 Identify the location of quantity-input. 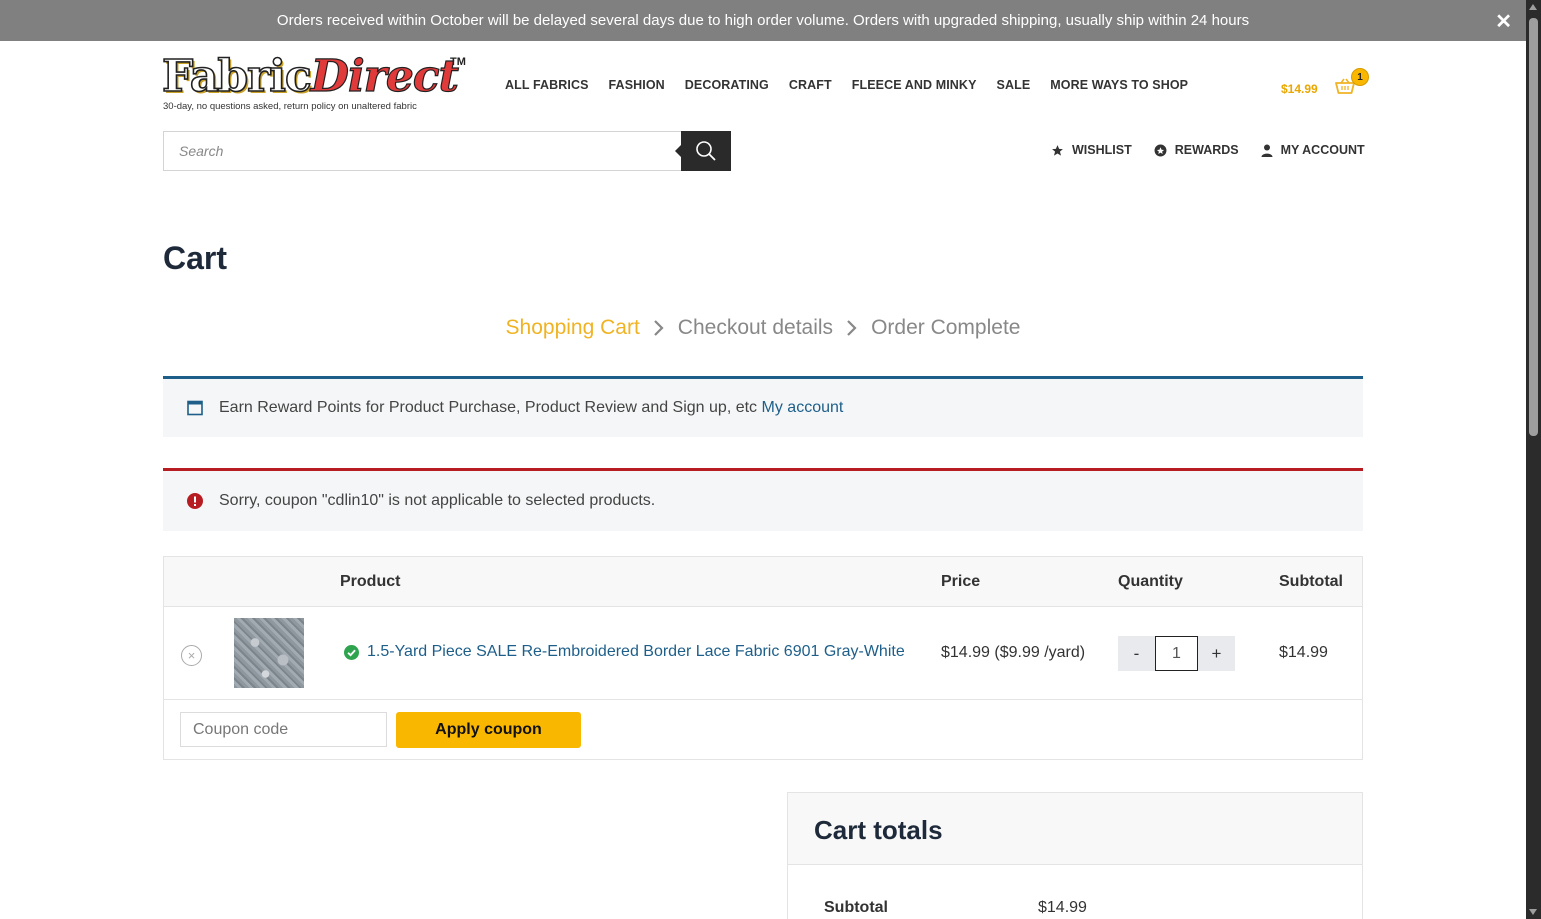
(1176, 653).